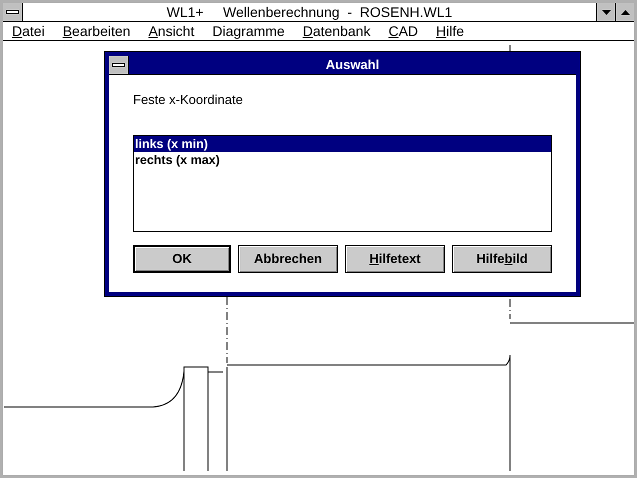 The width and height of the screenshot is (637, 478). I want to click on menu-item: Bearbeiten, so click(96, 31).